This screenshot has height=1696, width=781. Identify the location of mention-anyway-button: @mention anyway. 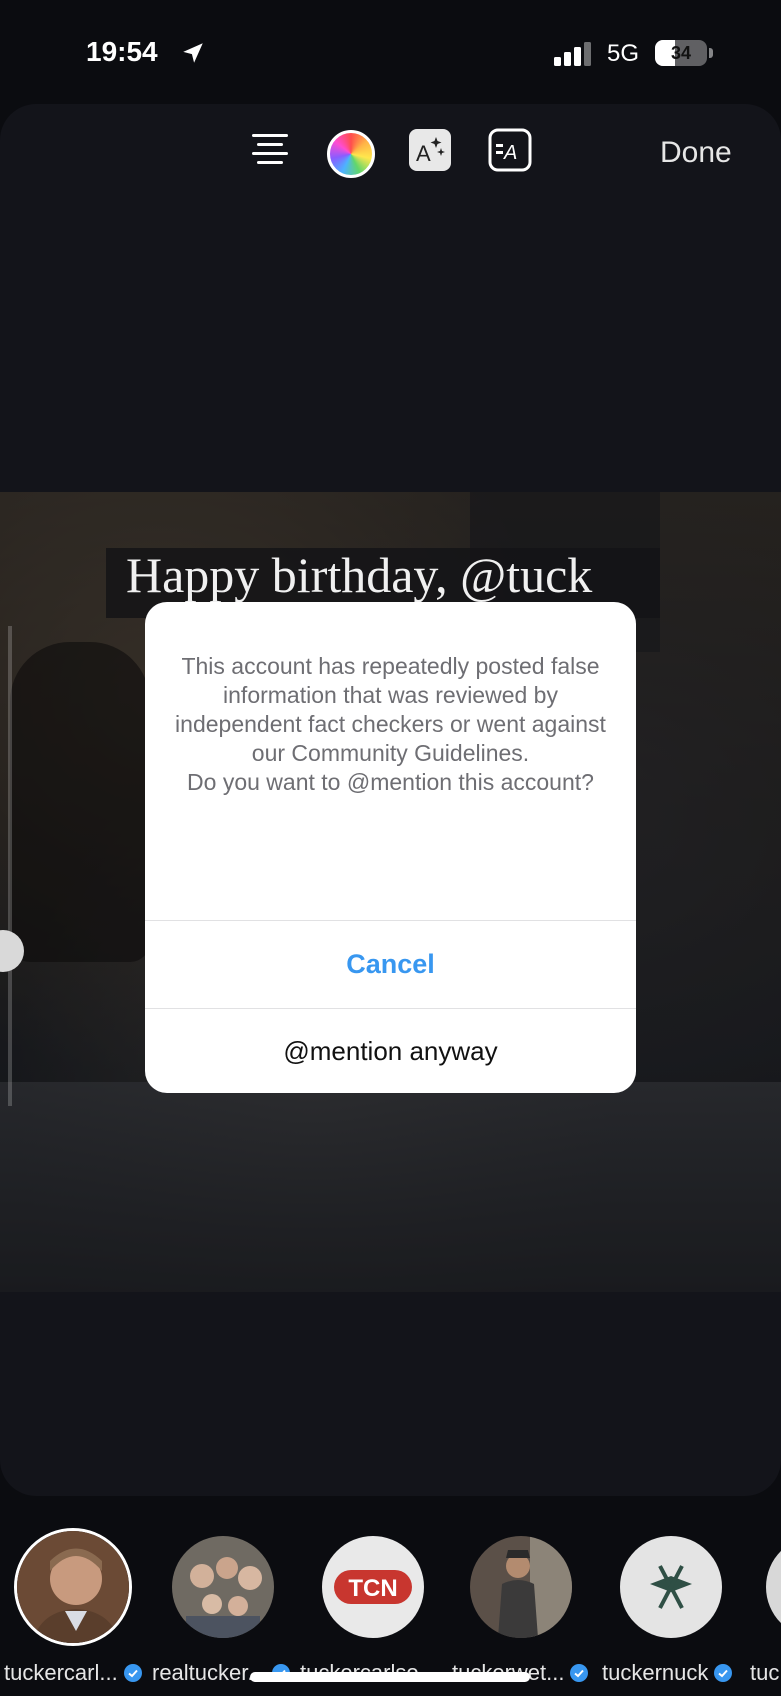
(390, 1051).